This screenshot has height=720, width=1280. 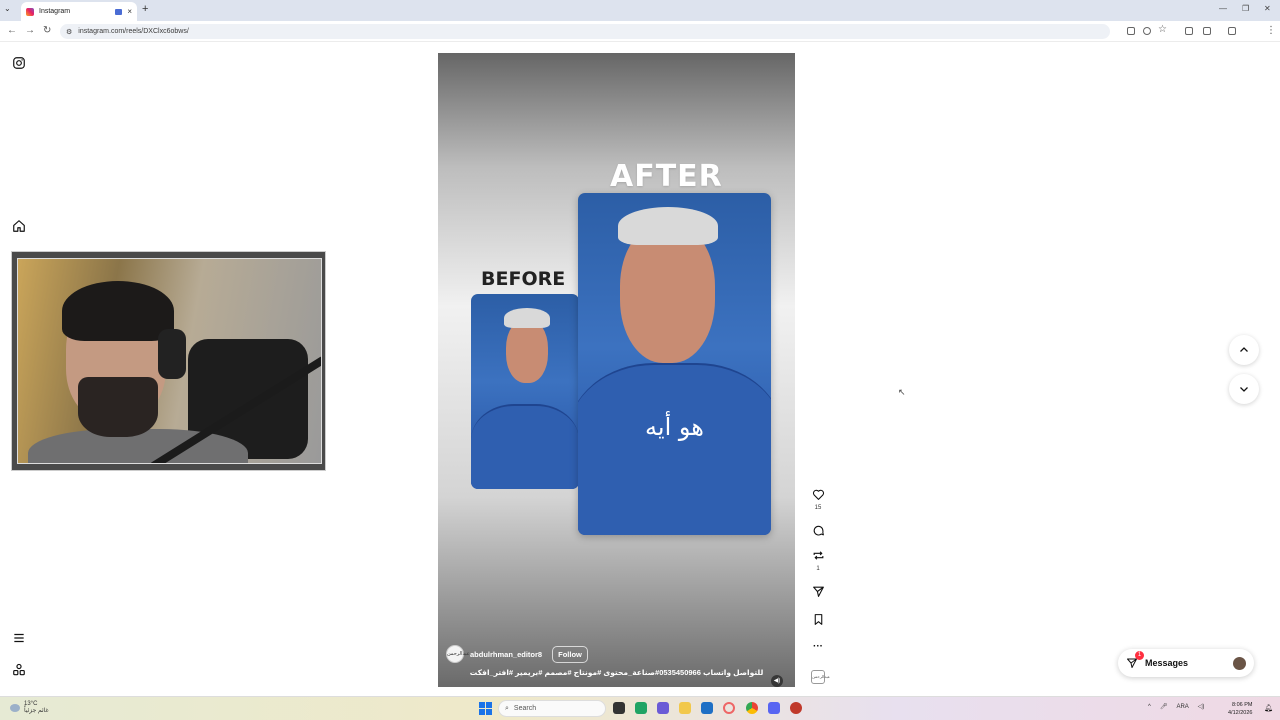 What do you see at coordinates (640, 10) in the screenshot?
I see `browser-tab-strip: ⌄ Instagram × + — ❐ ✕` at bounding box center [640, 10].